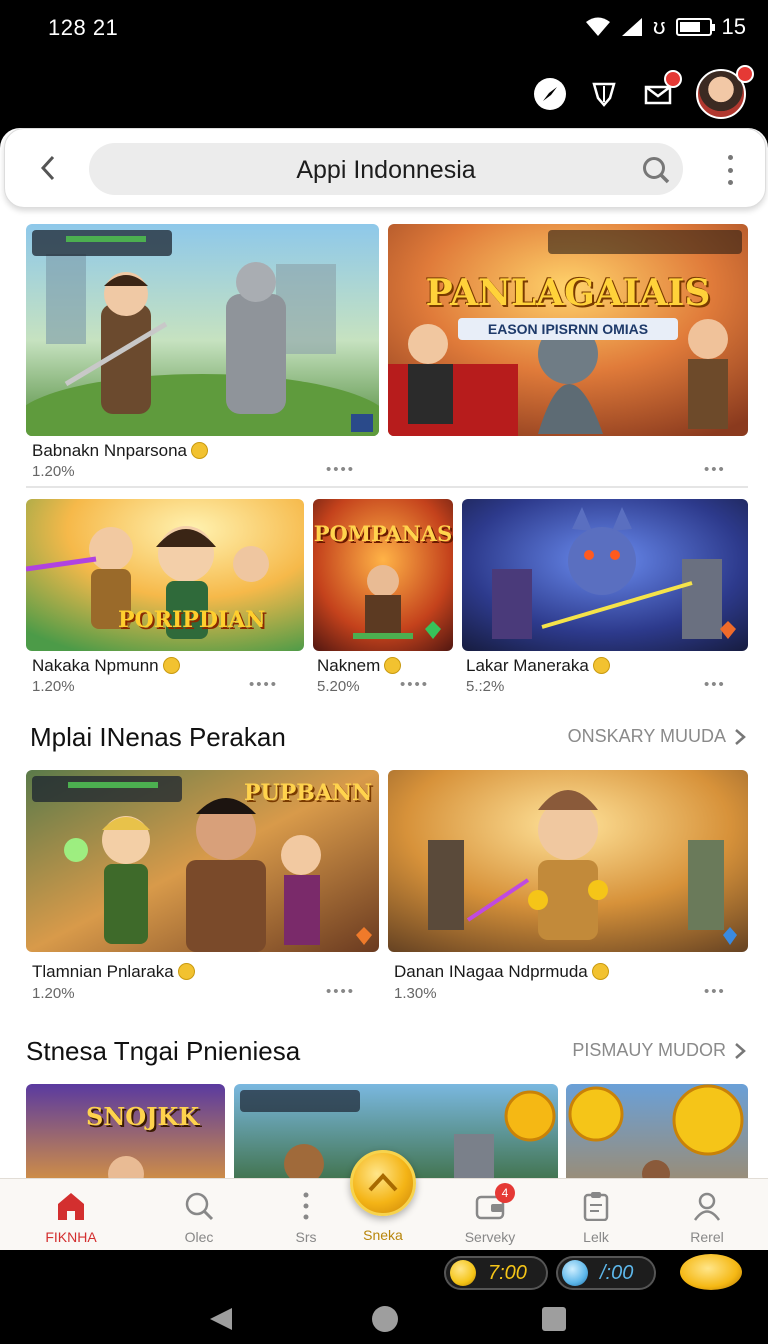 This screenshot has height=1344, width=768. What do you see at coordinates (575, 1273) in the screenshot?
I see `gem-icon` at bounding box center [575, 1273].